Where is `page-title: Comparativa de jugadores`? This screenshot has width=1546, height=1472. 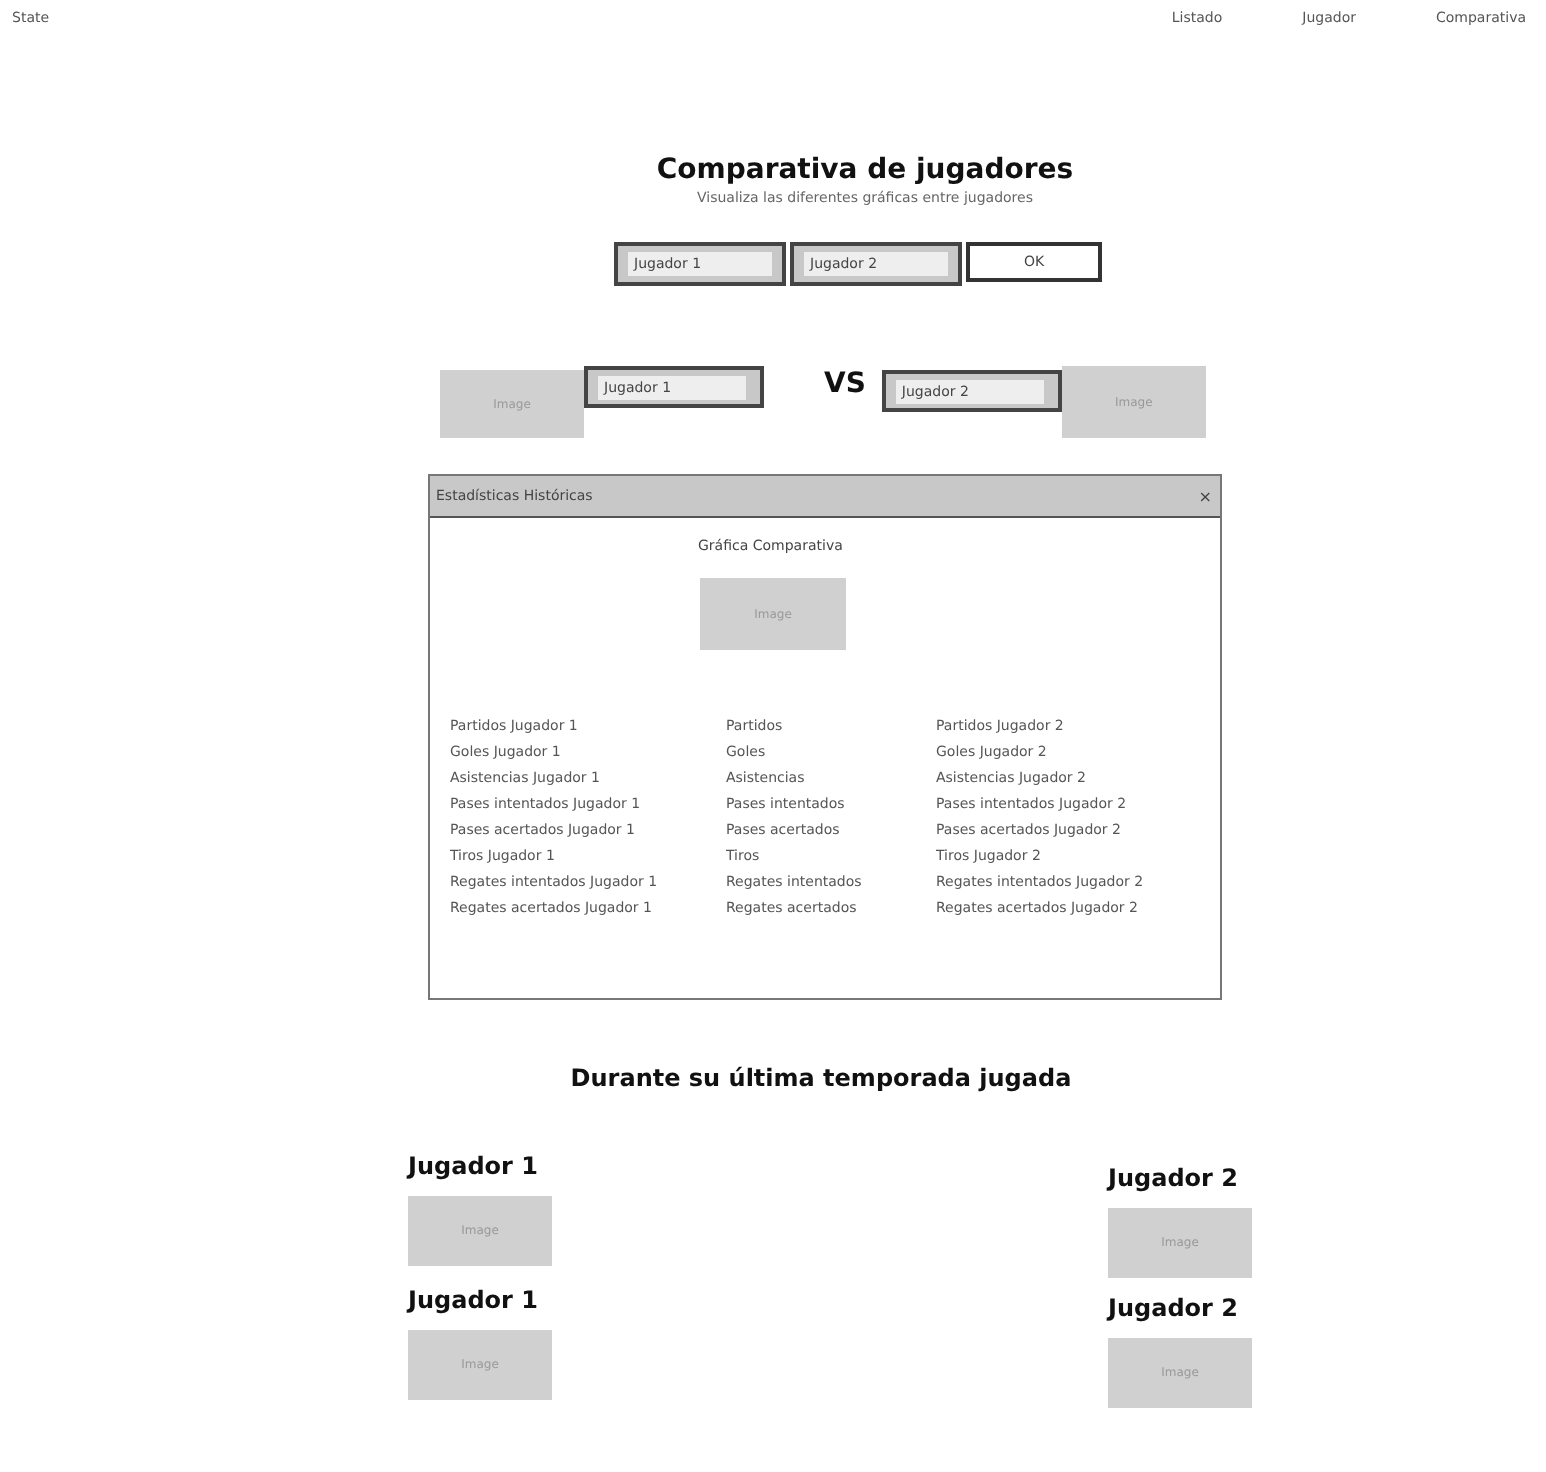
page-title: Comparativa de jugadores is located at coordinates (865, 170).